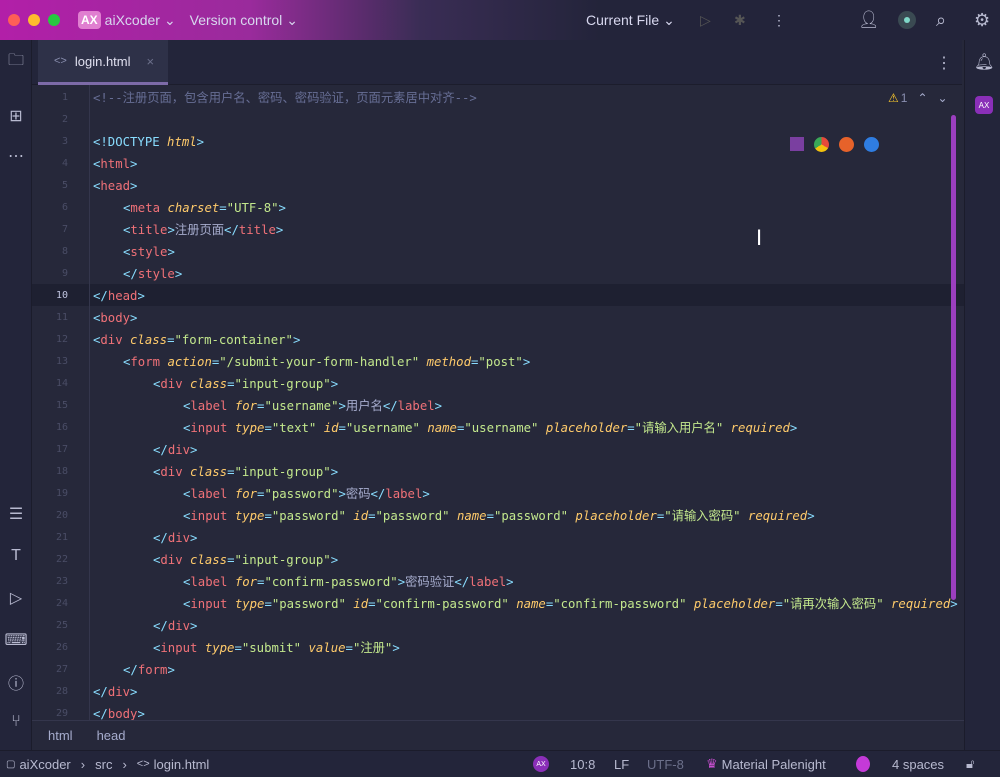 The width and height of the screenshot is (1000, 777). I want to click on text-format-icon: T, so click(16, 556).